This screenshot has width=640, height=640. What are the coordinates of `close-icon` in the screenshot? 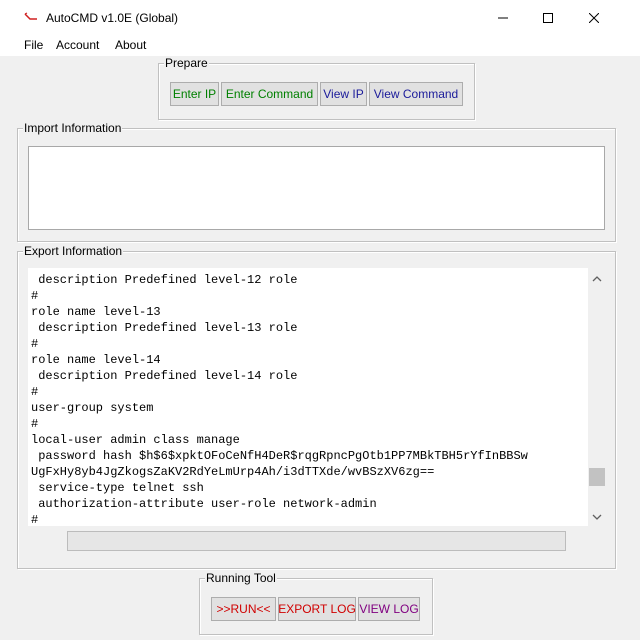 It's located at (594, 18).